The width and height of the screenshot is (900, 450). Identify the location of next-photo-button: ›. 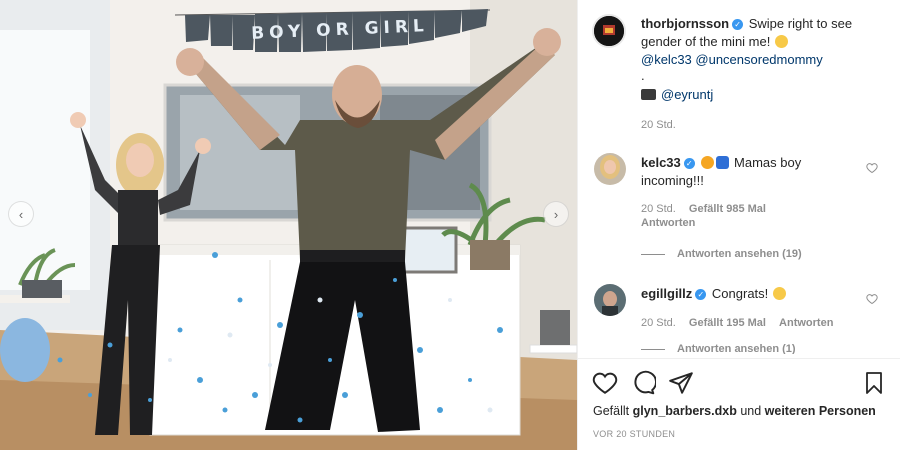
(556, 214).